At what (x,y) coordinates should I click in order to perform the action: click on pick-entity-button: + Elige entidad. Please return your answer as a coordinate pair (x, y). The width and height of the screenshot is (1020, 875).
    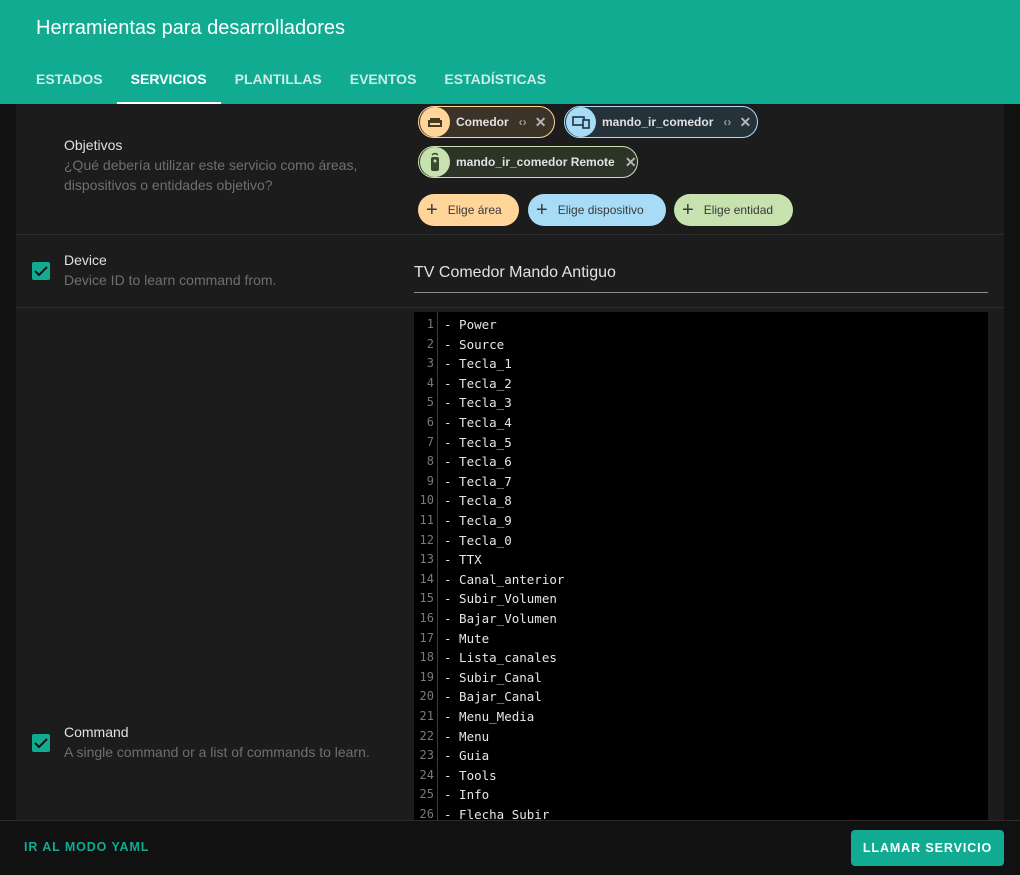
    Looking at the image, I should click on (733, 210).